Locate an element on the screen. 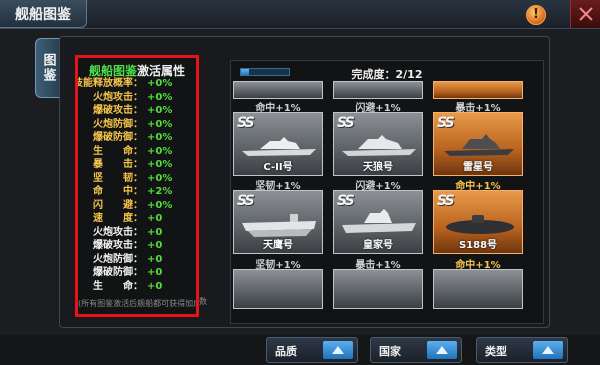 This screenshot has height=365, width=600. attribute-label: 闪 避： is located at coordinates (118, 205).